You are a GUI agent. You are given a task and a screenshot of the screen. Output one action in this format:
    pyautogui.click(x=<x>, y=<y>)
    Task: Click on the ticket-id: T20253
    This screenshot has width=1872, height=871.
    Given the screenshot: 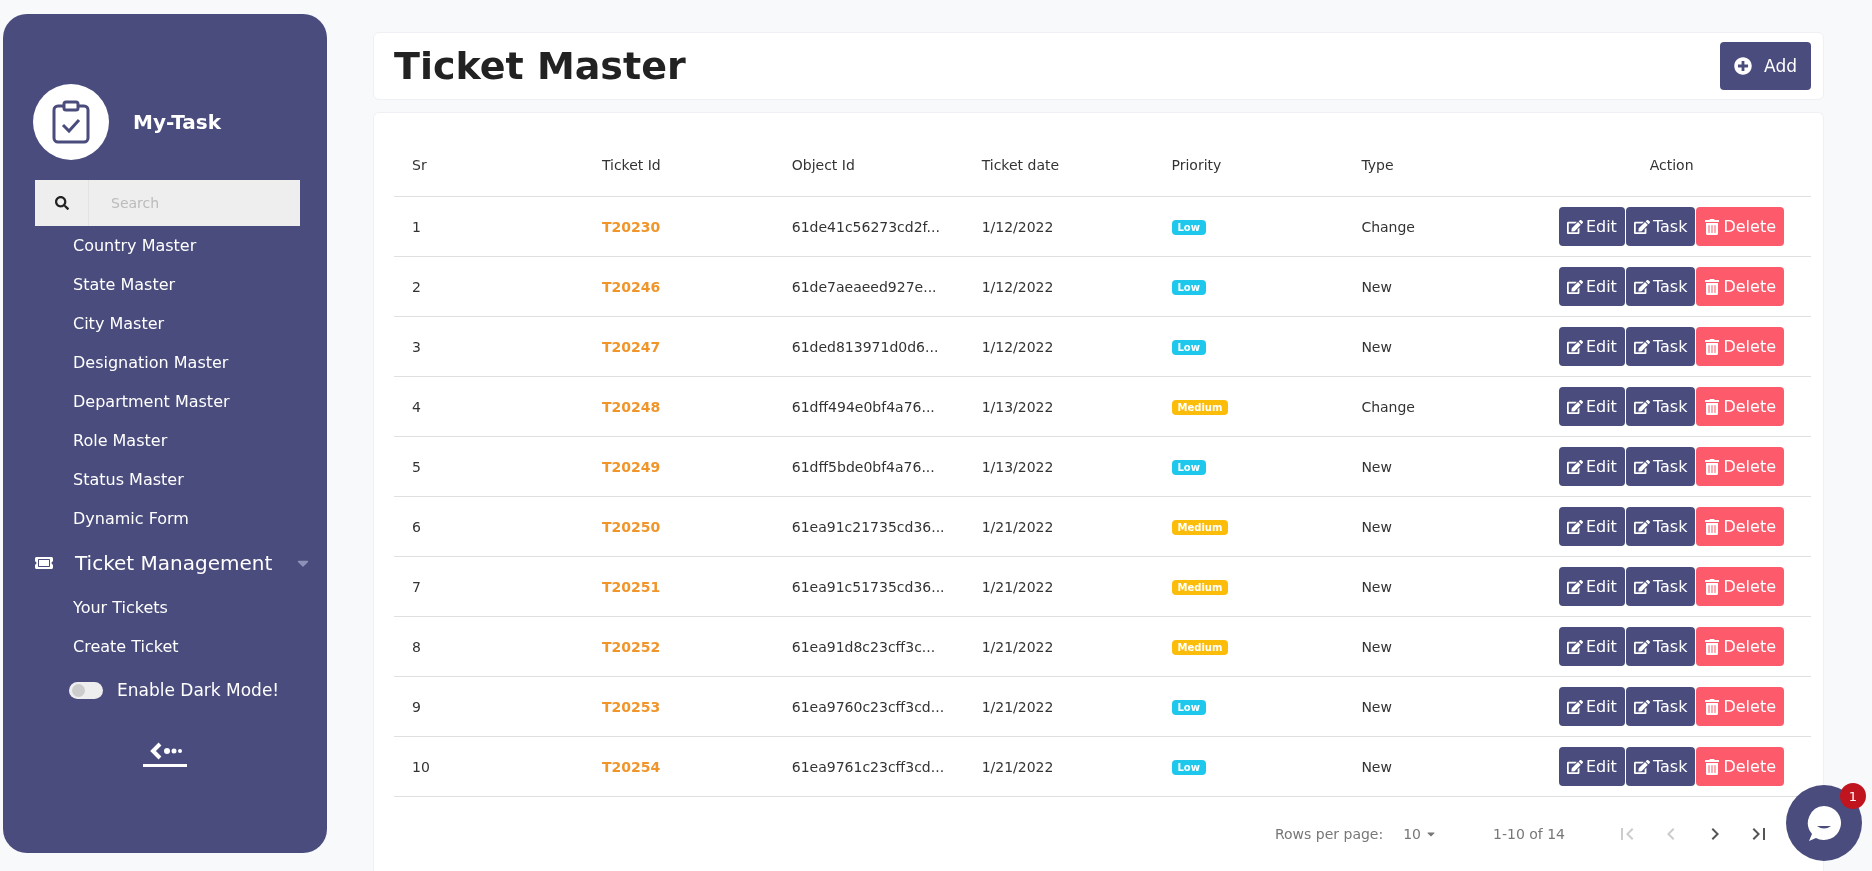 What is the action you would take?
    pyautogui.click(x=631, y=706)
    